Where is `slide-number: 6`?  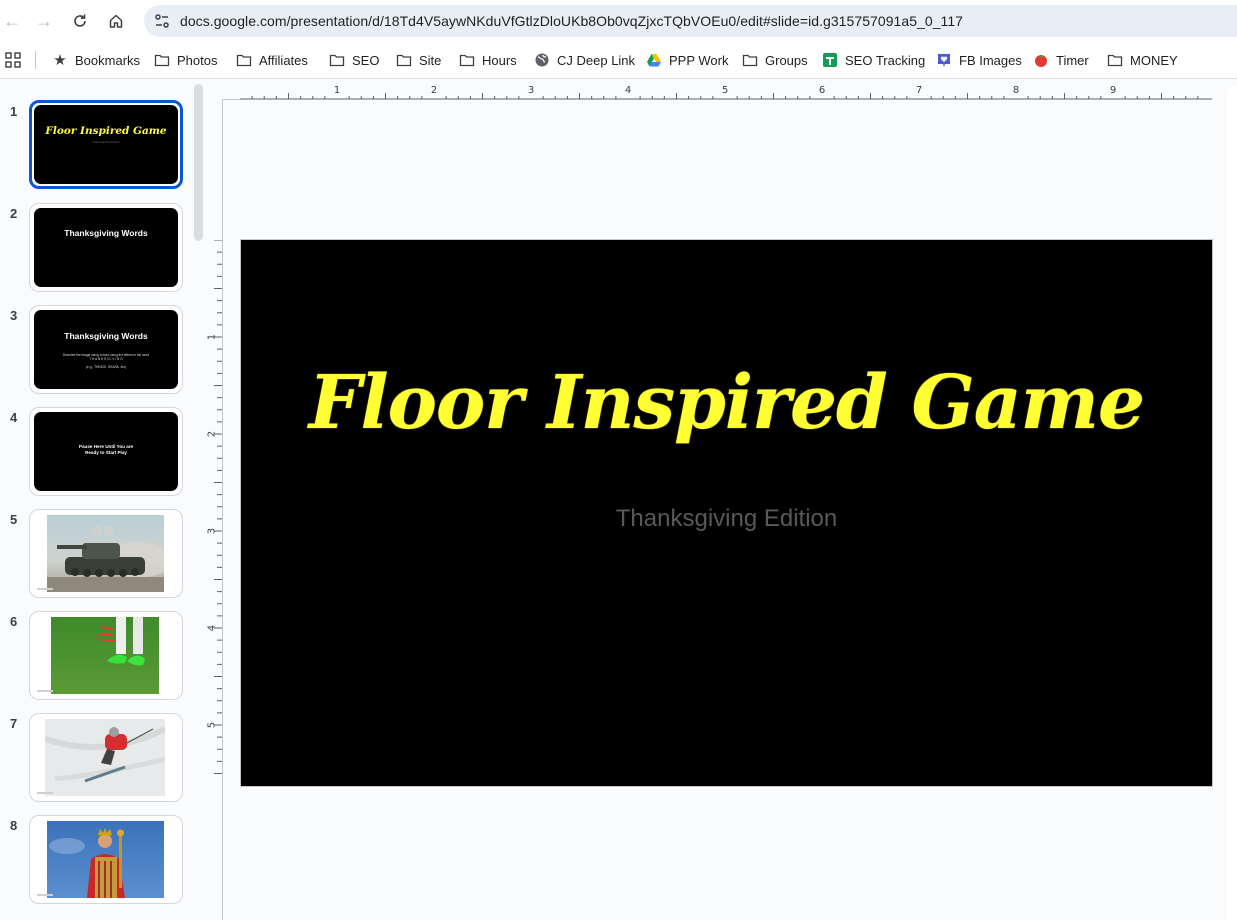 slide-number: 6 is located at coordinates (14, 621).